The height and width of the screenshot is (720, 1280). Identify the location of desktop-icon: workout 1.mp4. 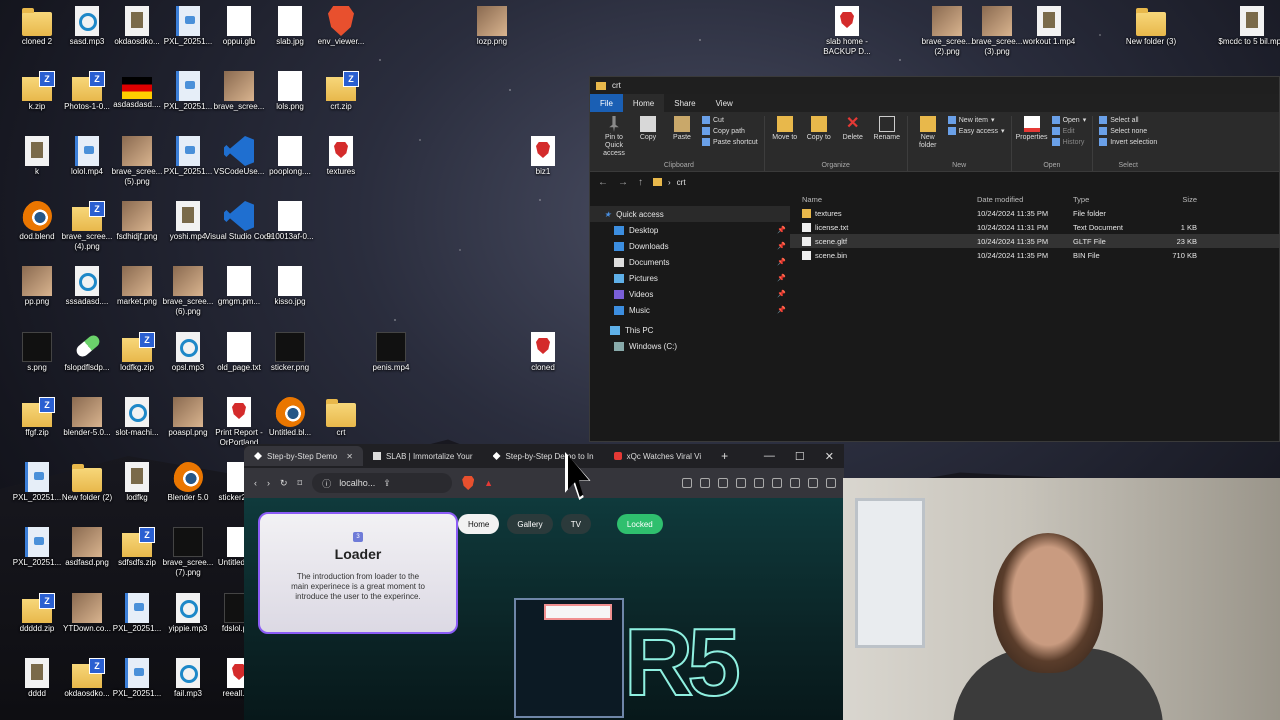
(1049, 37).